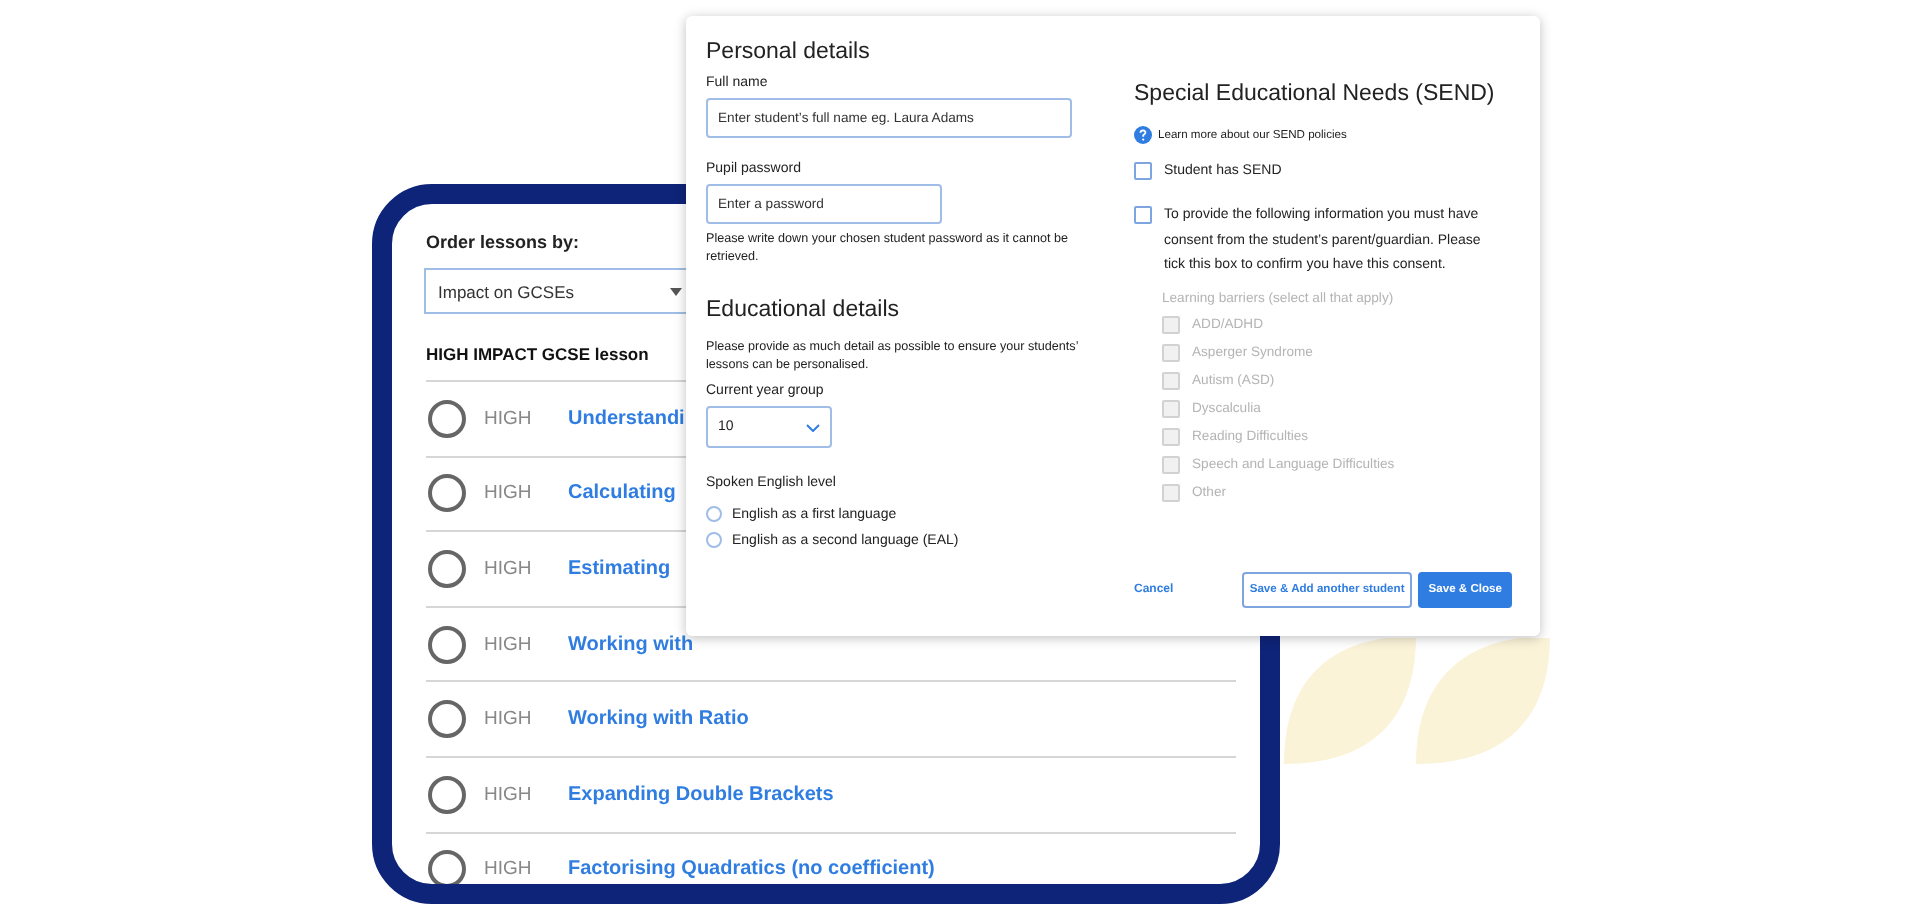 The height and width of the screenshot is (918, 1920). Describe the element at coordinates (1314, 94) in the screenshot. I see `section-heading: Special Educational Needs (SEND)` at that location.